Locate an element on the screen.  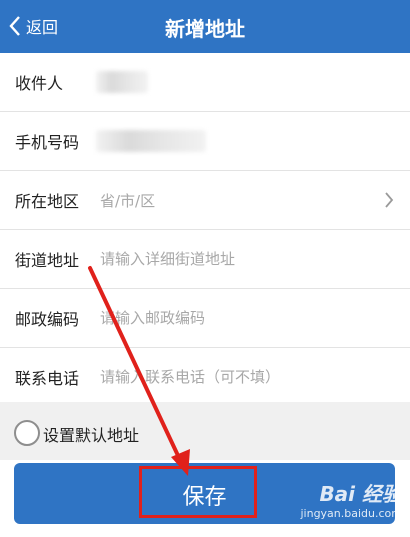
default-address-area: 设置默认地址 is located at coordinates (205, 431).